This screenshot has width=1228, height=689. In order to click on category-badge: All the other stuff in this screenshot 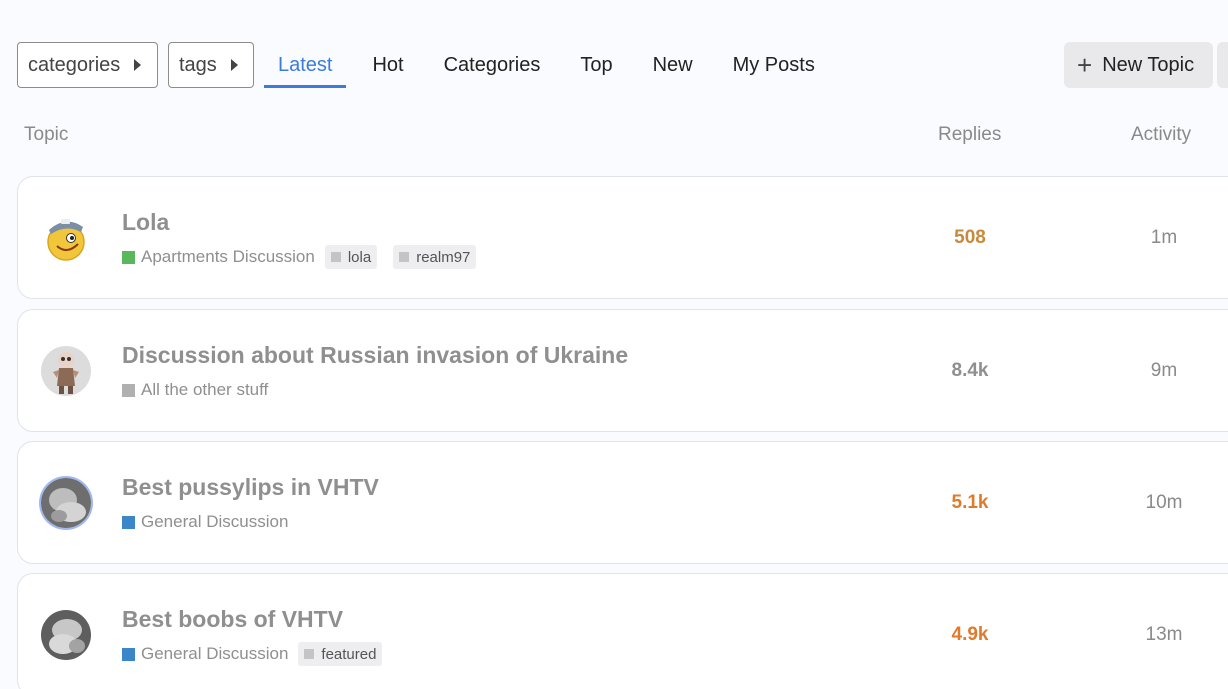, I will do `click(195, 390)`.